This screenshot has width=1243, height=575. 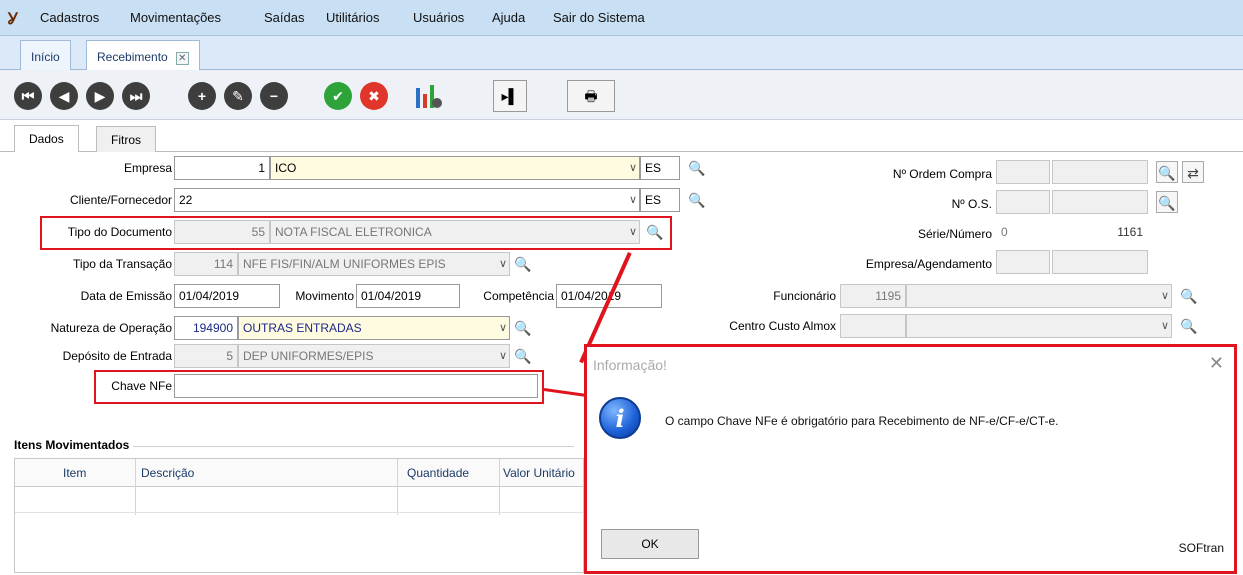 I want to click on tab-filtros-label: Fitros, so click(x=126, y=140).